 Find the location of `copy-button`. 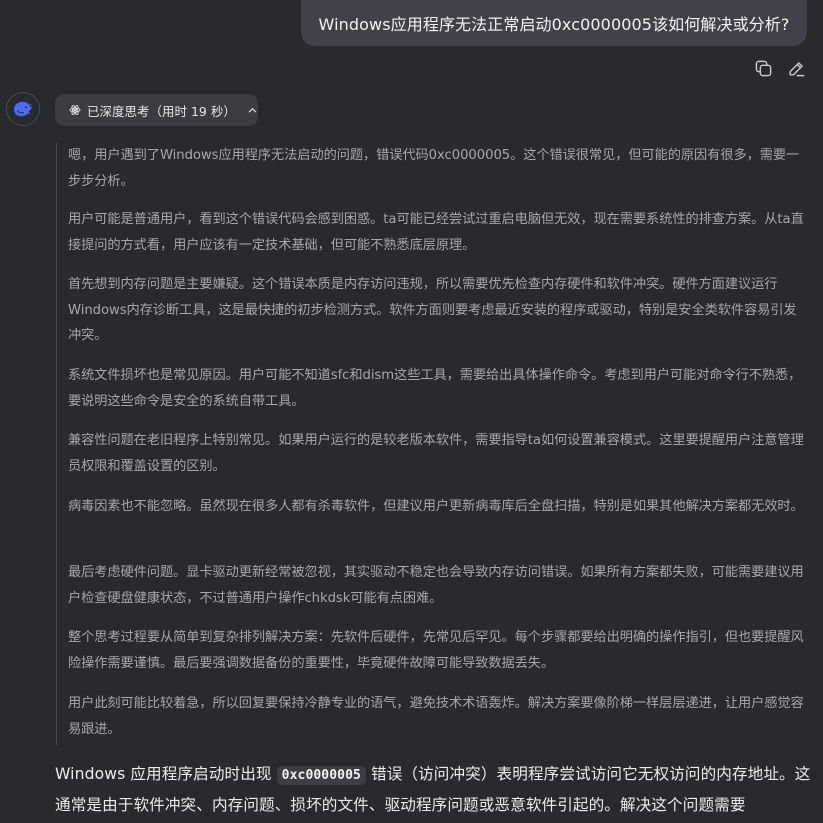

copy-button is located at coordinates (763, 68).